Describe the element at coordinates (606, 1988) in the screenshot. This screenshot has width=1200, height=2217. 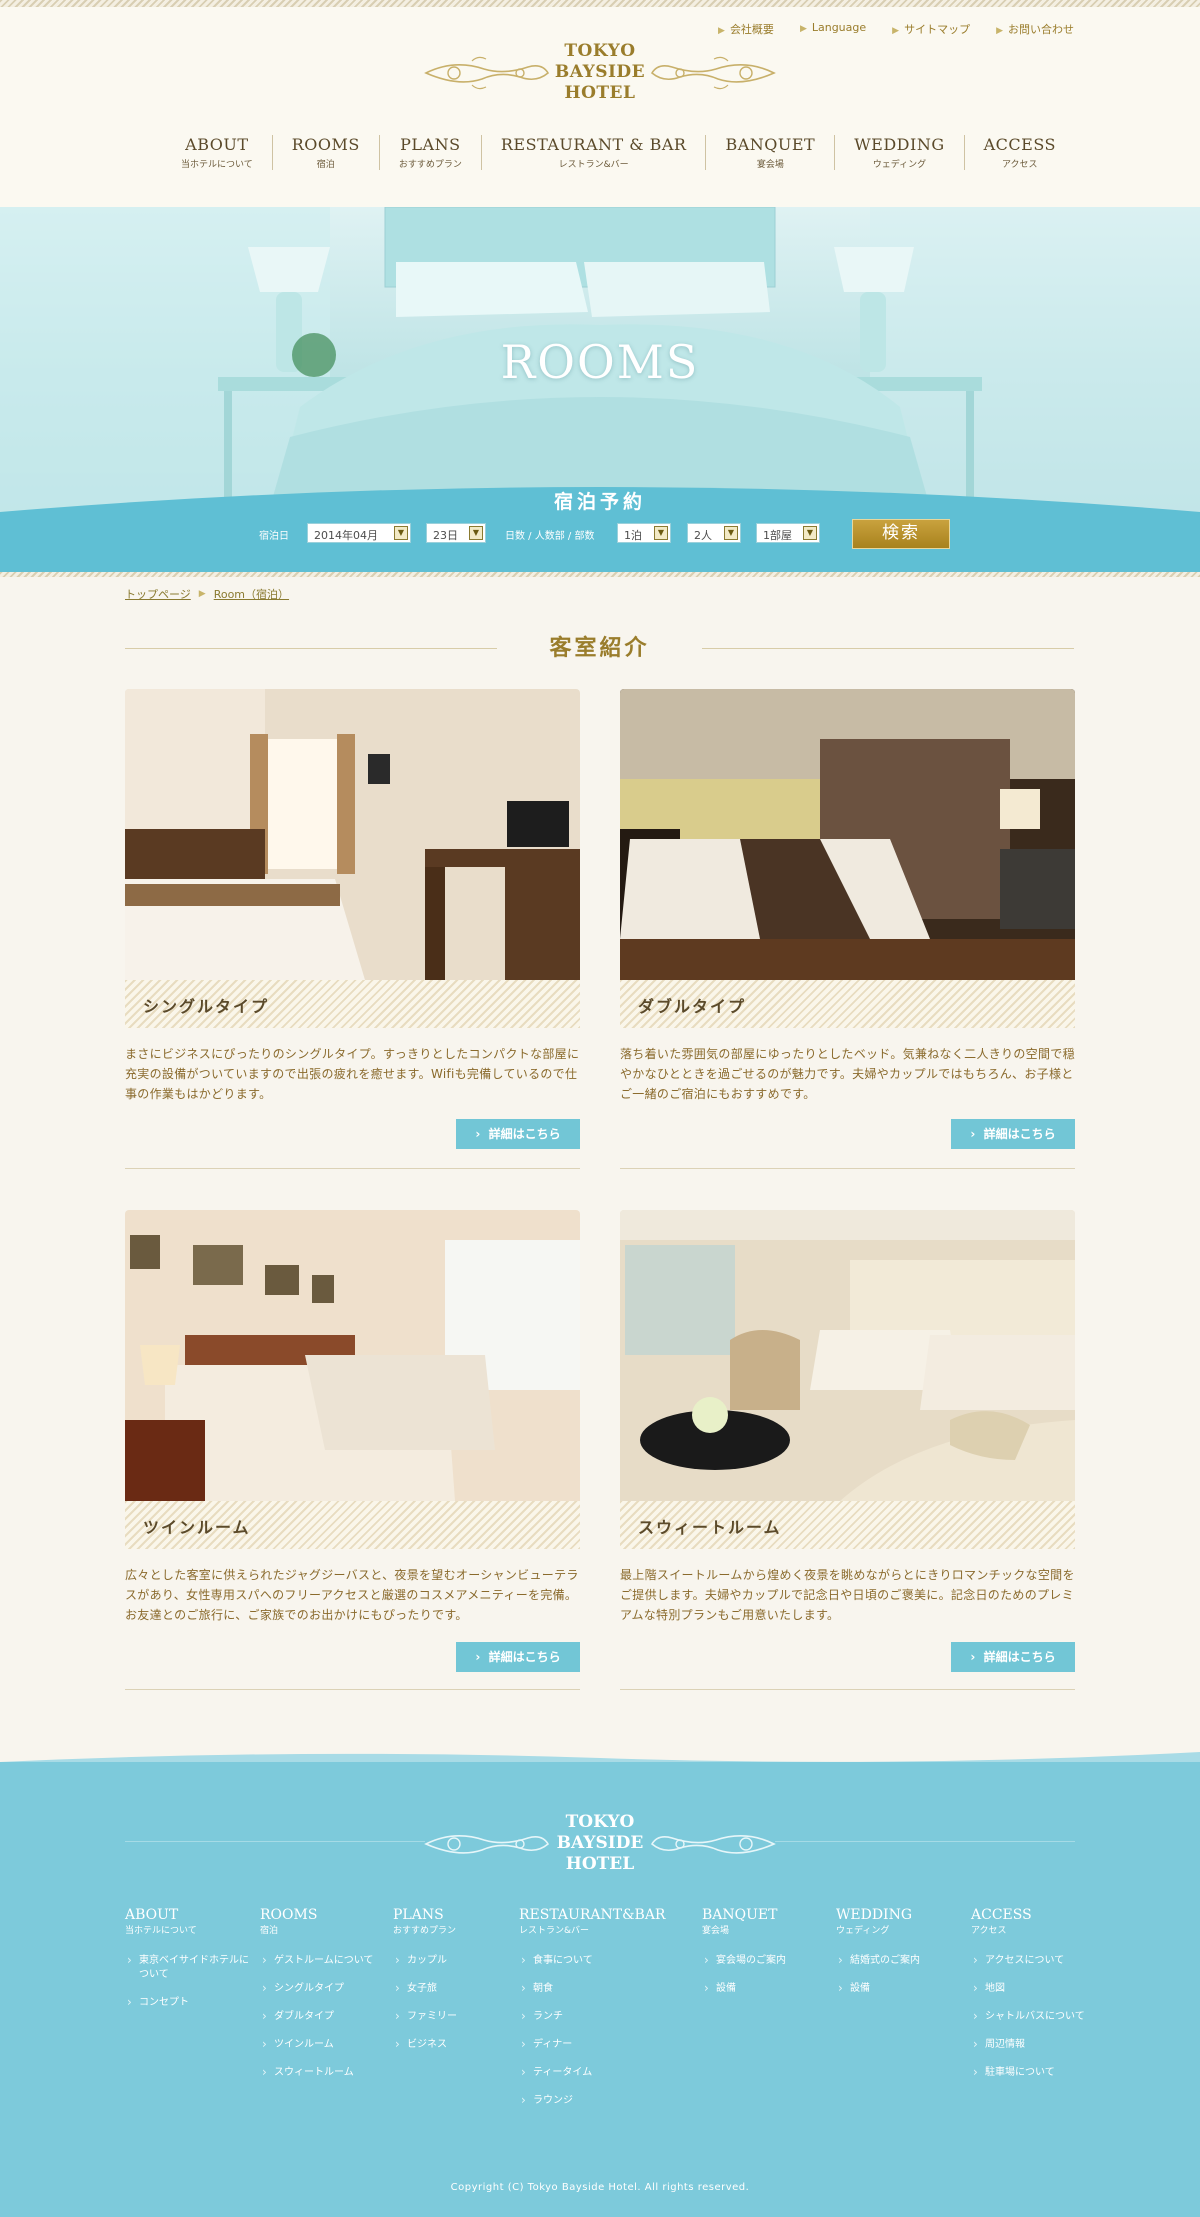
I see `footer-link: 朝食` at that location.